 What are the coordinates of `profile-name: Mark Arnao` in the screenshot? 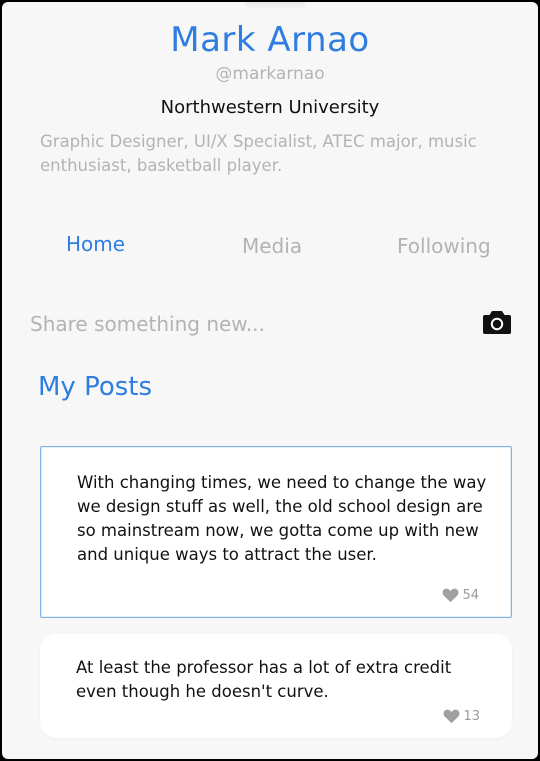 It's located at (270, 40).